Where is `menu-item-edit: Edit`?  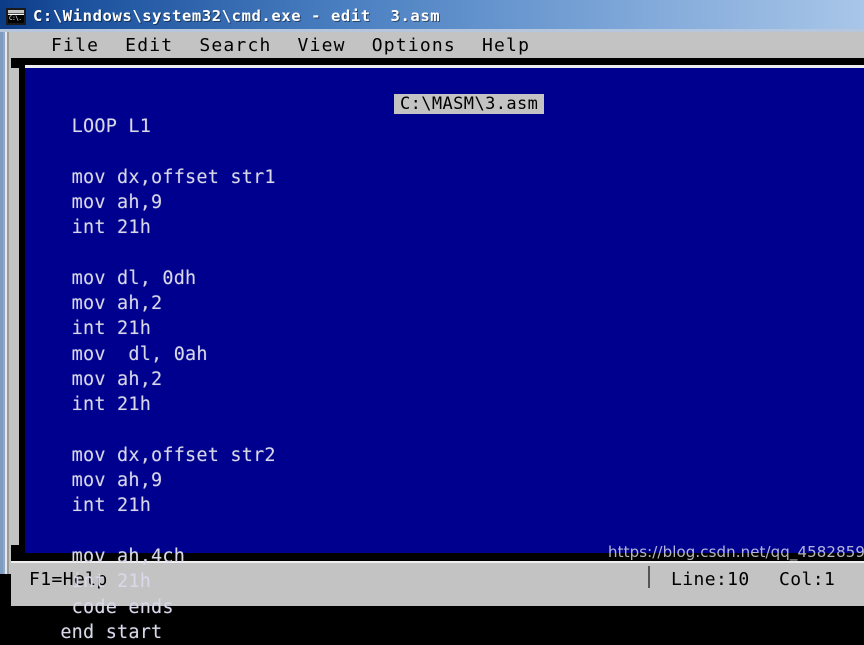 menu-item-edit: Edit is located at coordinates (149, 45).